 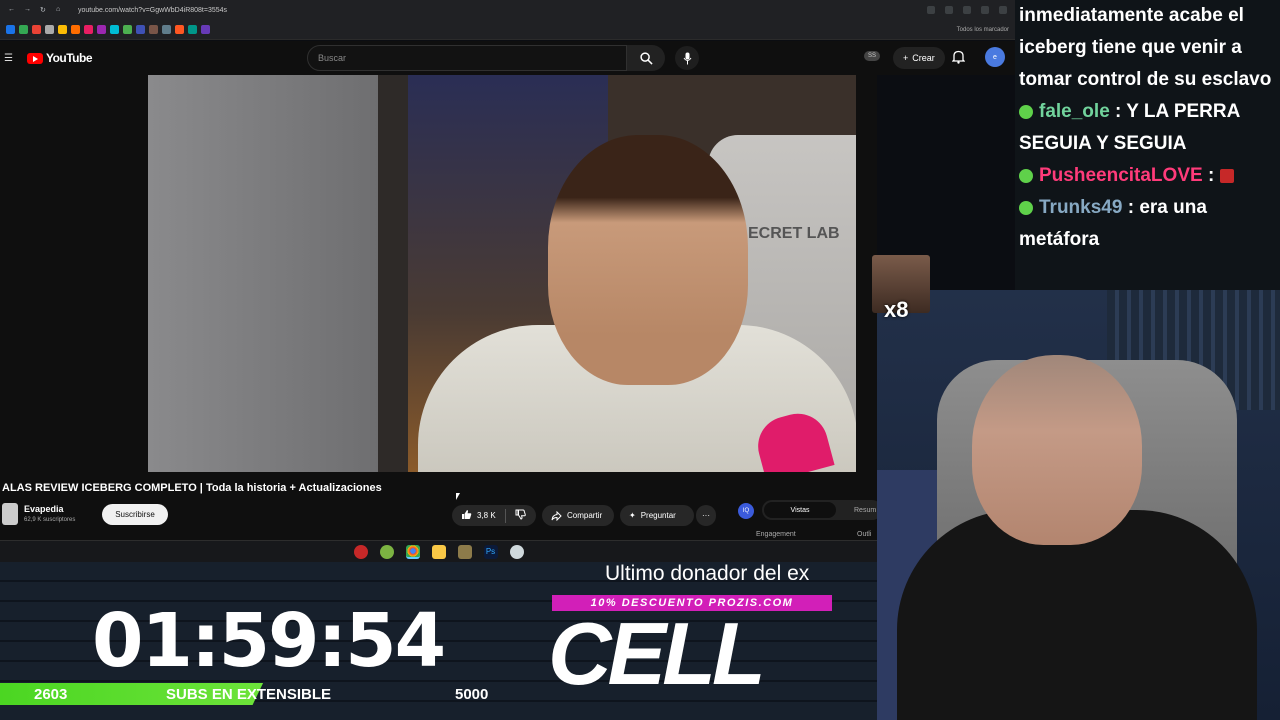 What do you see at coordinates (1146, 128) in the screenshot?
I see `chat-message: fale_ole : Y LA PERRA SEGUIA Y SEGUIA` at bounding box center [1146, 128].